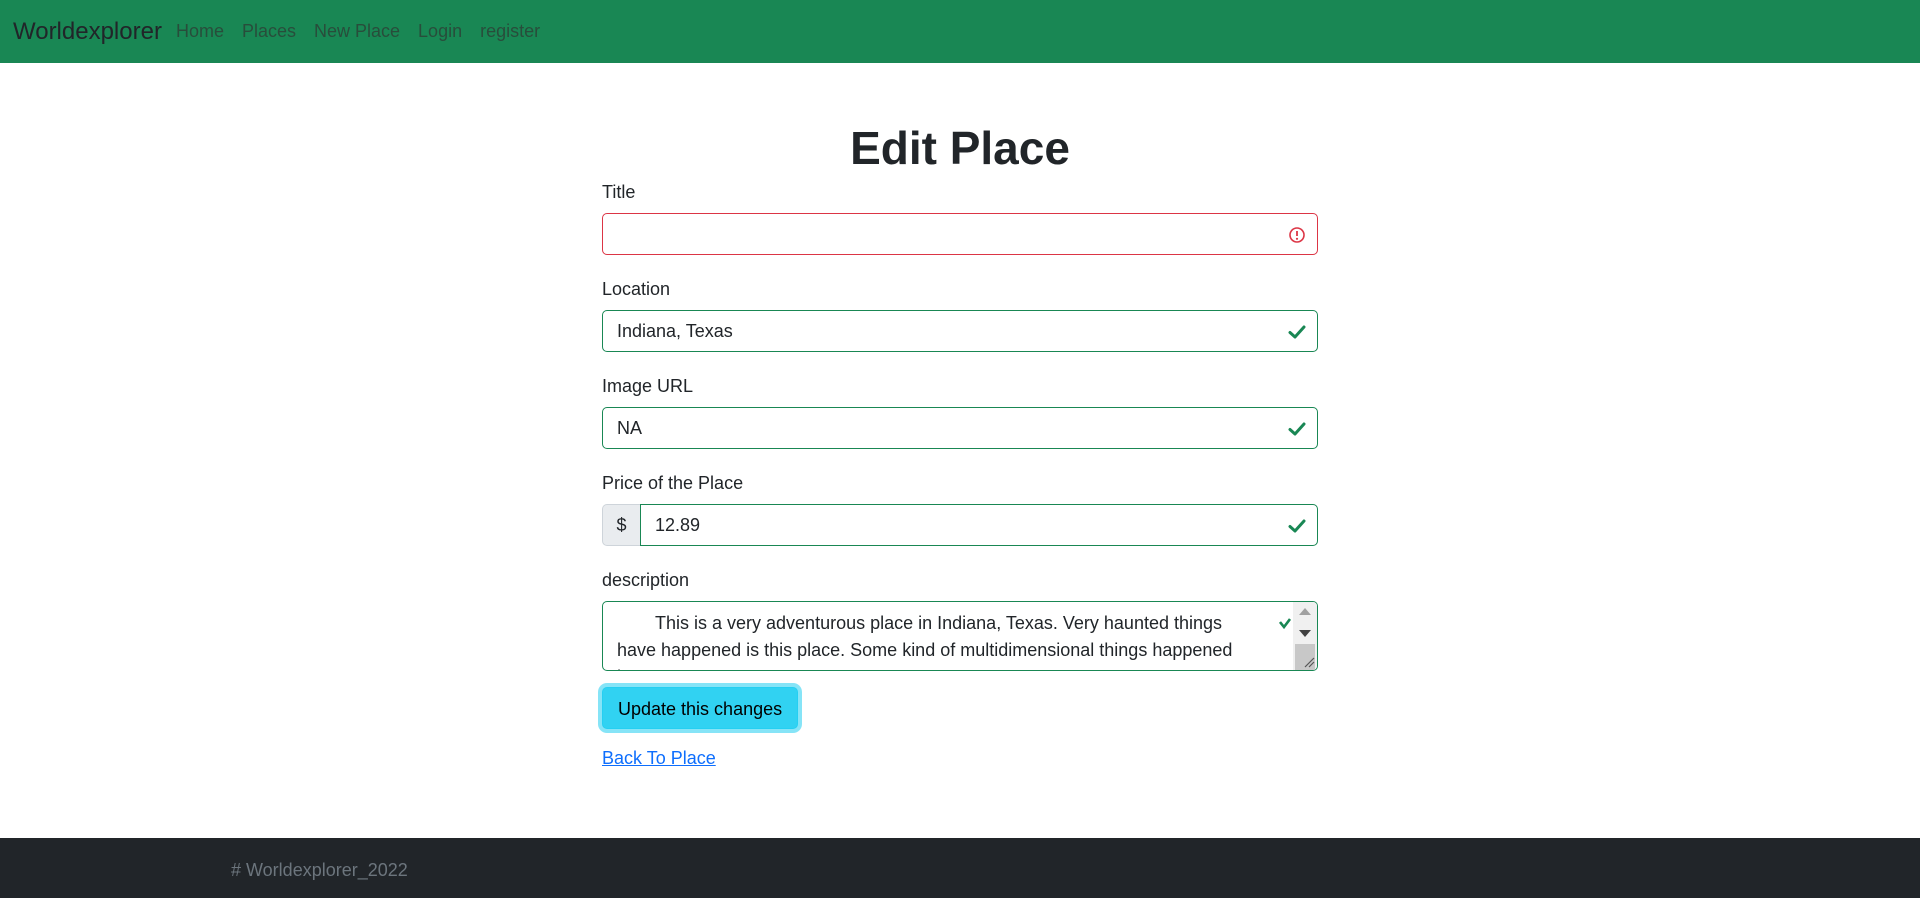 Image resolution: width=1920 pixels, height=898 pixels. I want to click on title-field-wrapper, so click(960, 234).